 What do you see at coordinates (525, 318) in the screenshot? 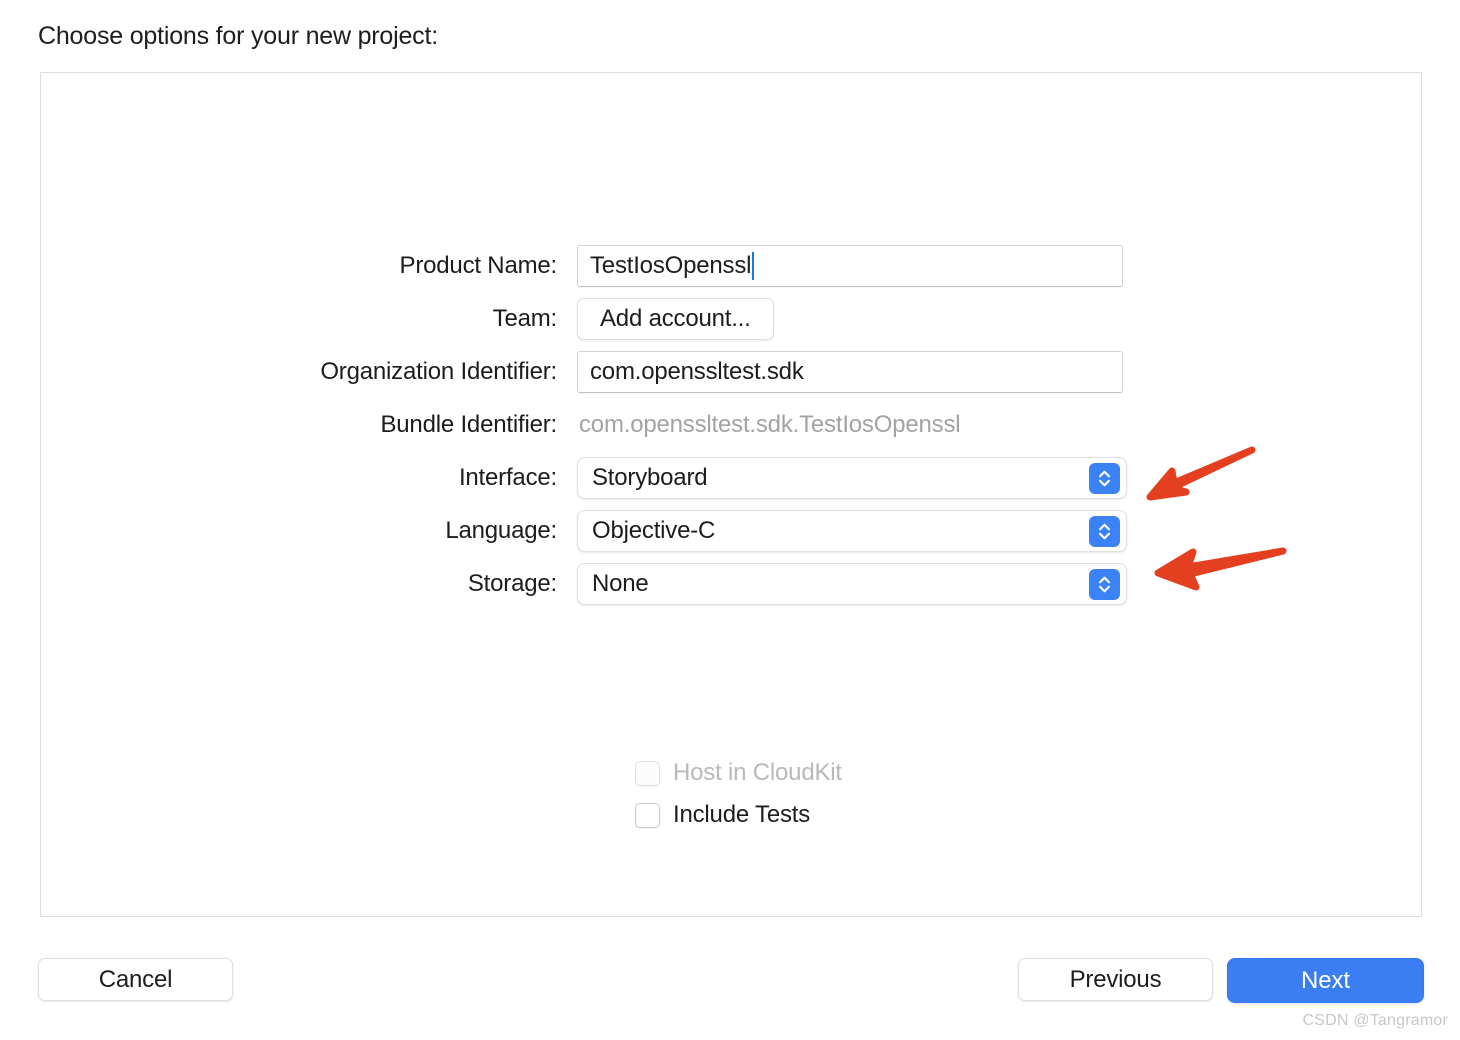
I see `label-team: Team:` at bounding box center [525, 318].